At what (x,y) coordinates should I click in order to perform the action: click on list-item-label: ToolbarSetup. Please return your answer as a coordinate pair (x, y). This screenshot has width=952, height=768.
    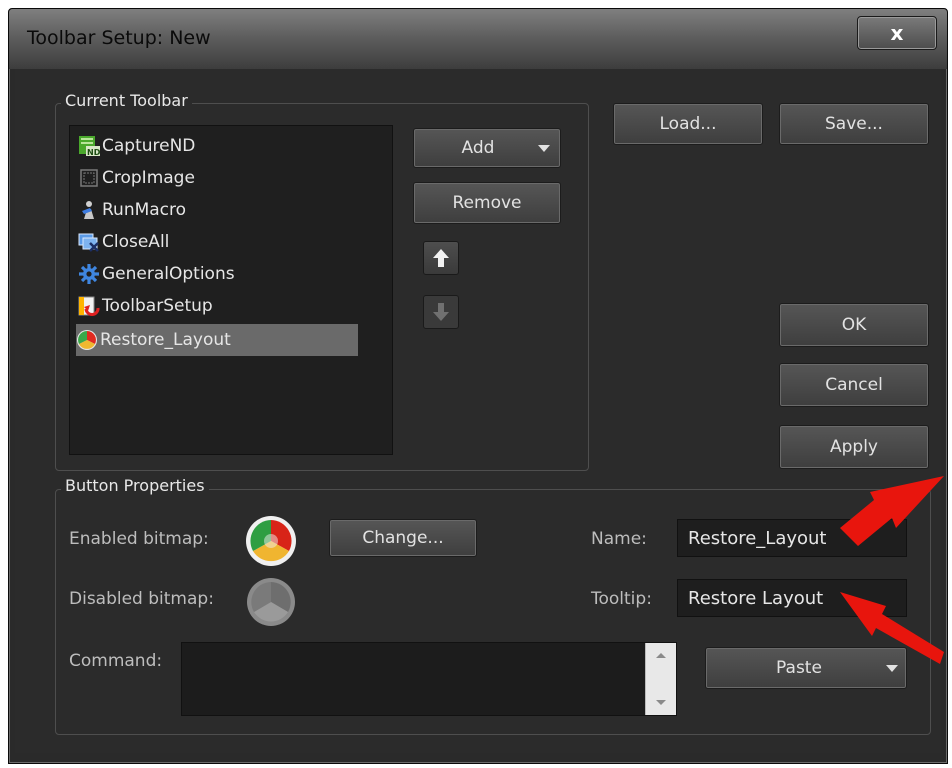
    Looking at the image, I should click on (157, 306).